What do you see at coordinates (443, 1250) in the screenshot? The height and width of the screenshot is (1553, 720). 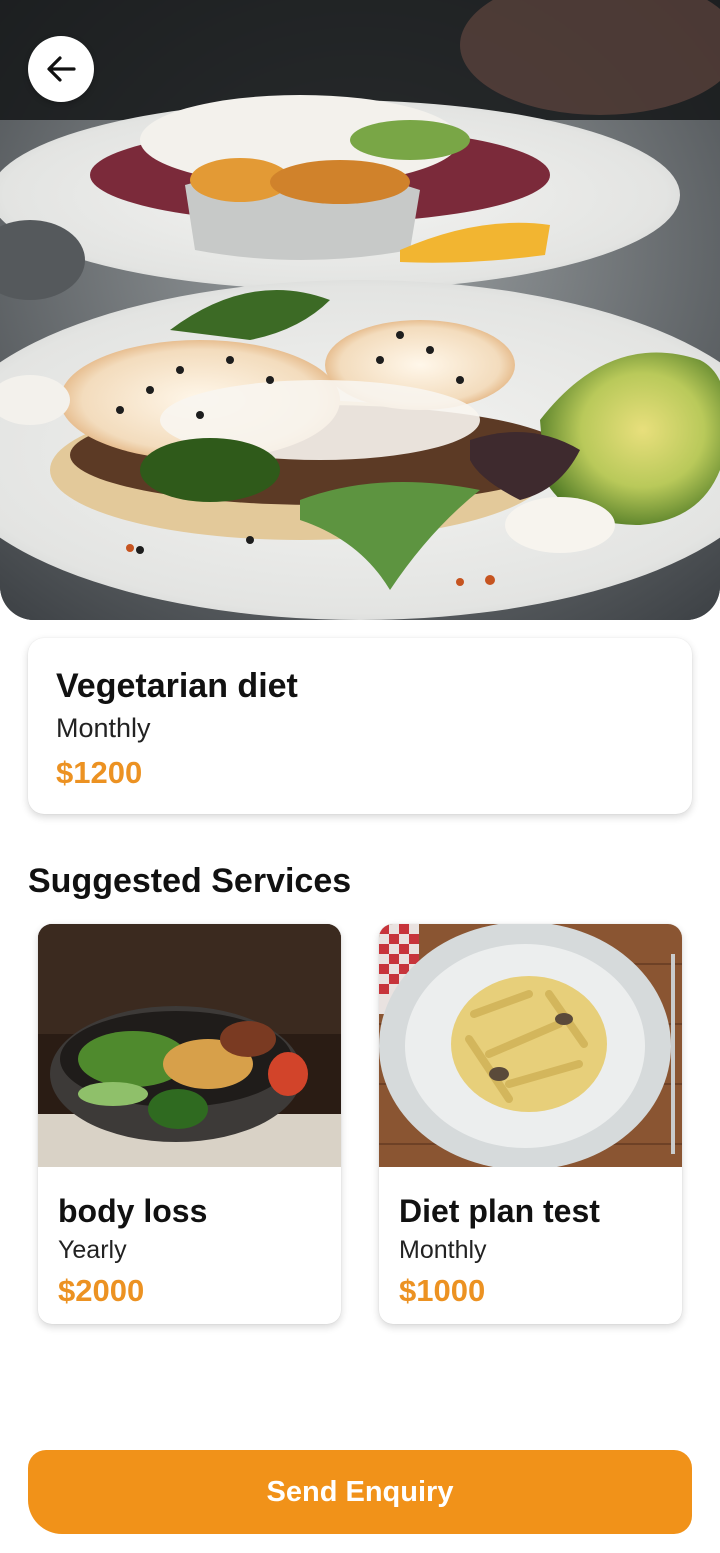 I see `service-period: Monthly` at bounding box center [443, 1250].